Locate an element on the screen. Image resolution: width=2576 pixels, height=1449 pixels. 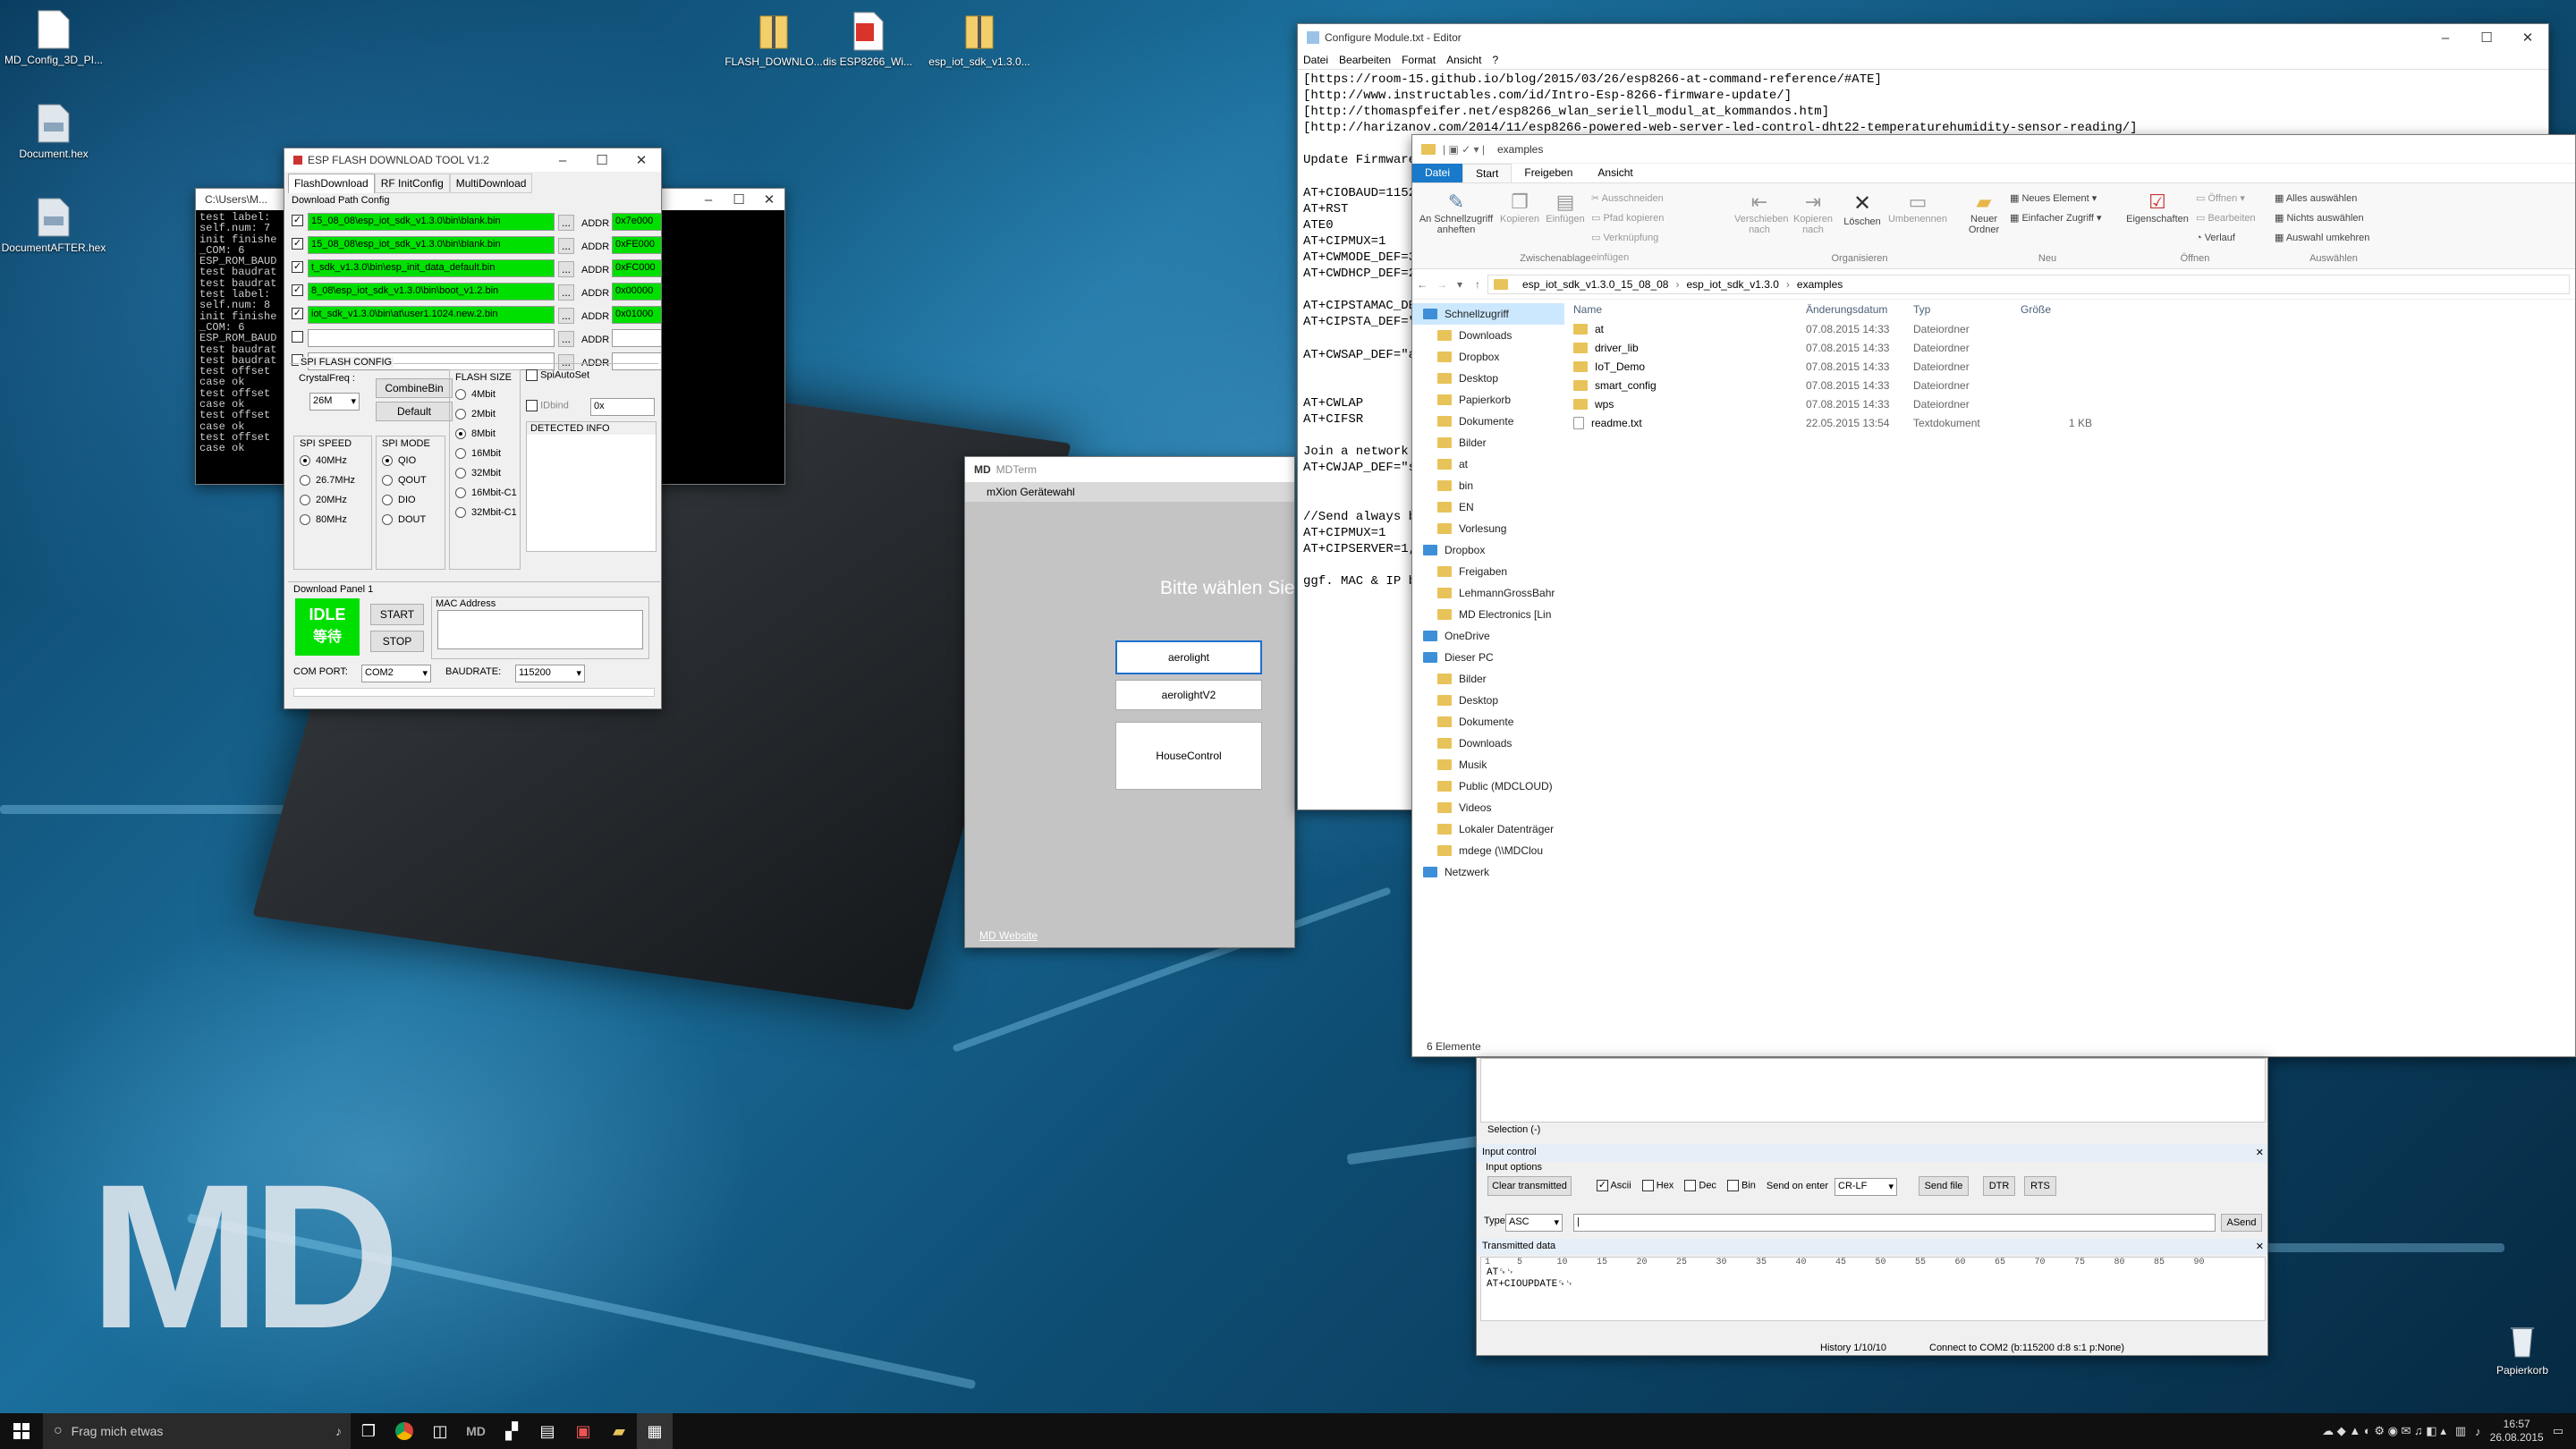
network-icon: ▥ is located at coordinates (2460, 1431).